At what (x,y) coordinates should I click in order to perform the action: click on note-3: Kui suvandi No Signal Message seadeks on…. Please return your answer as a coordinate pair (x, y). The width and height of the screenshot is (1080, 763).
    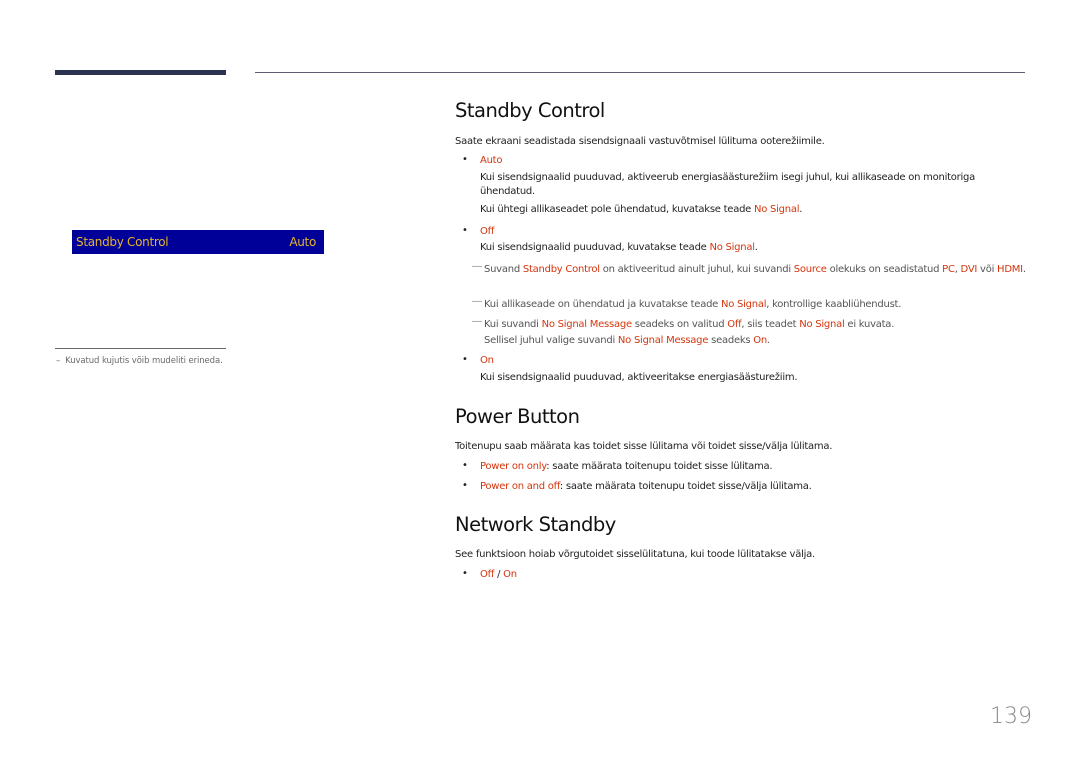
    Looking at the image, I should click on (689, 325).